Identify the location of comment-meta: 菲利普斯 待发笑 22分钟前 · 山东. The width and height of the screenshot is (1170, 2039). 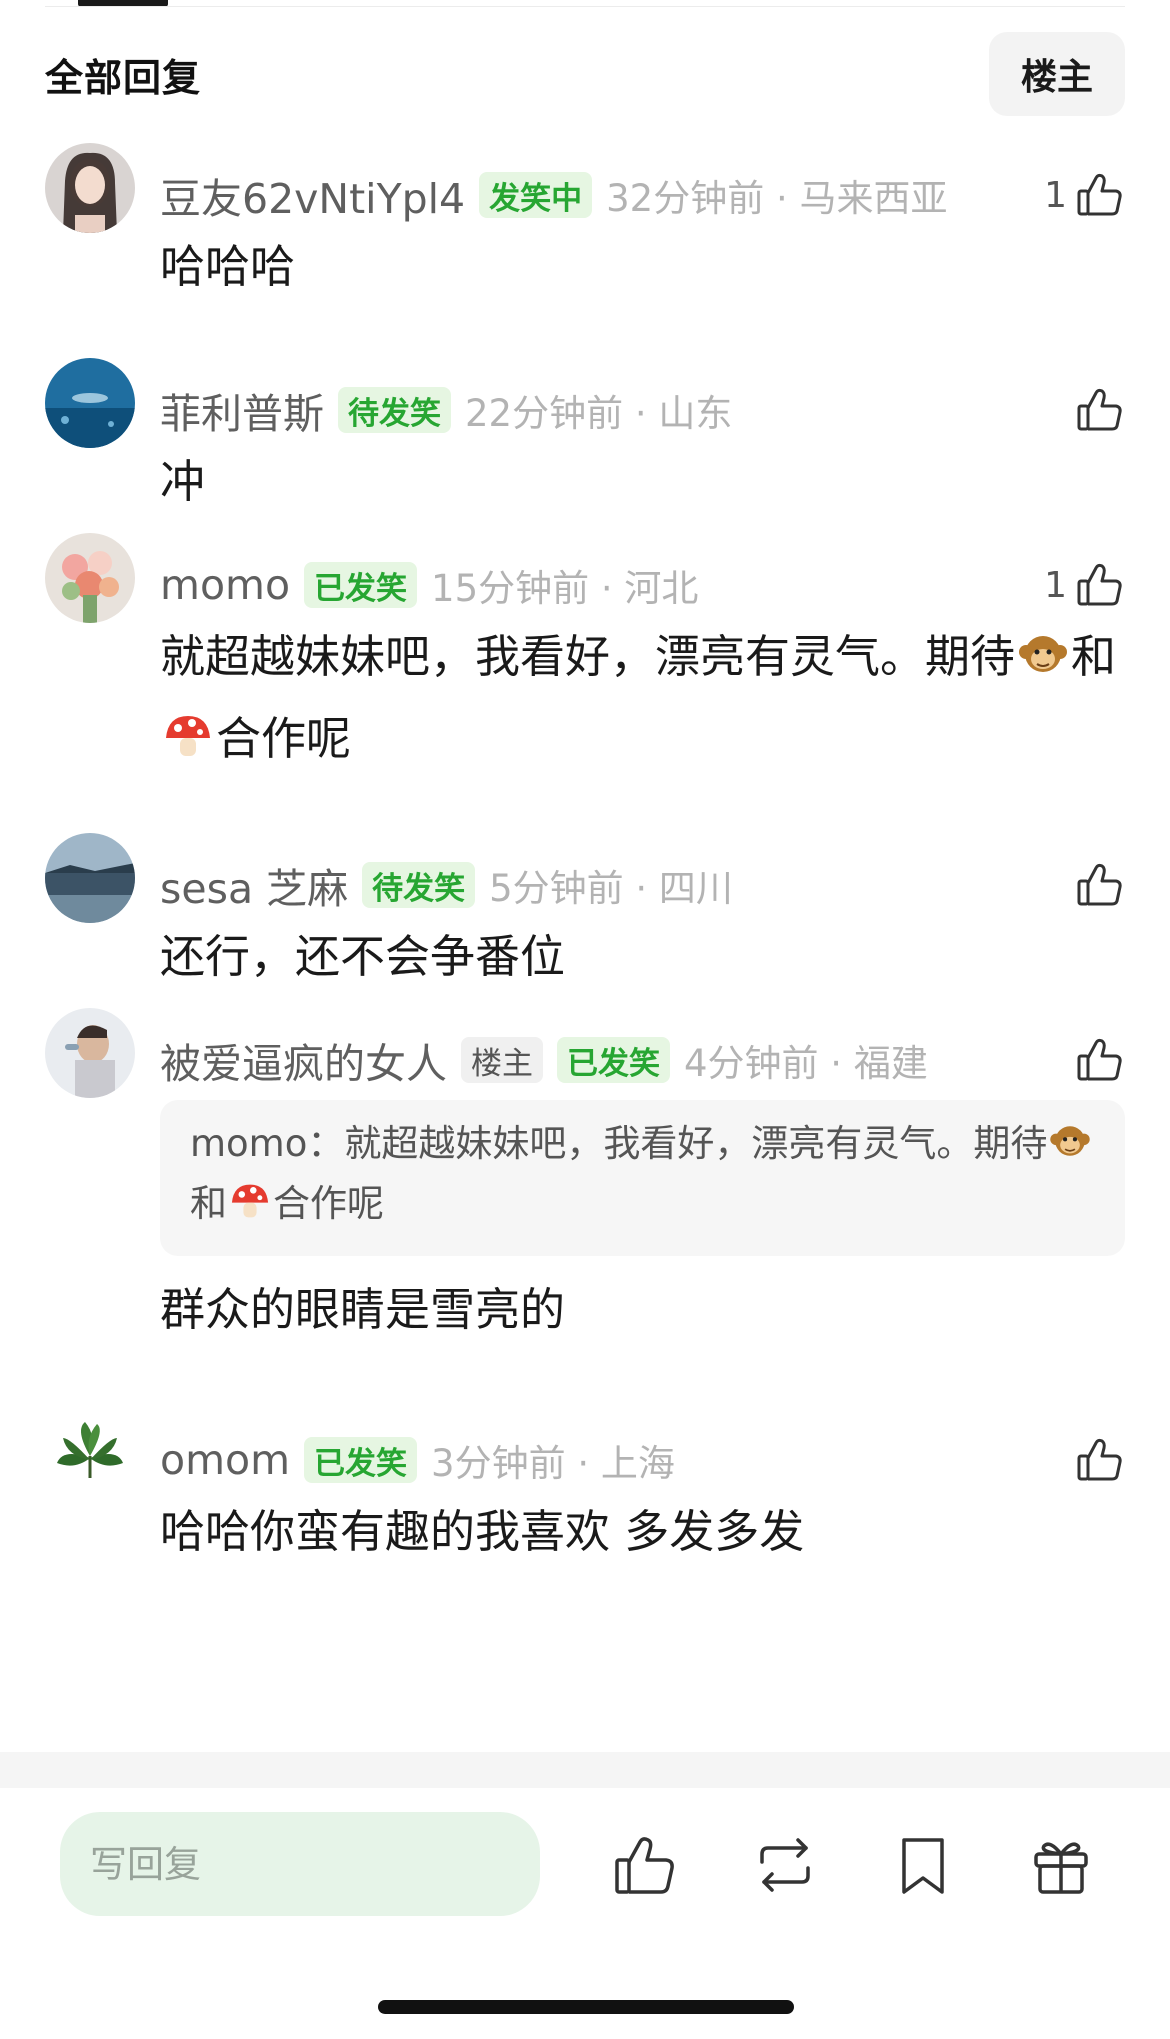
(642, 410).